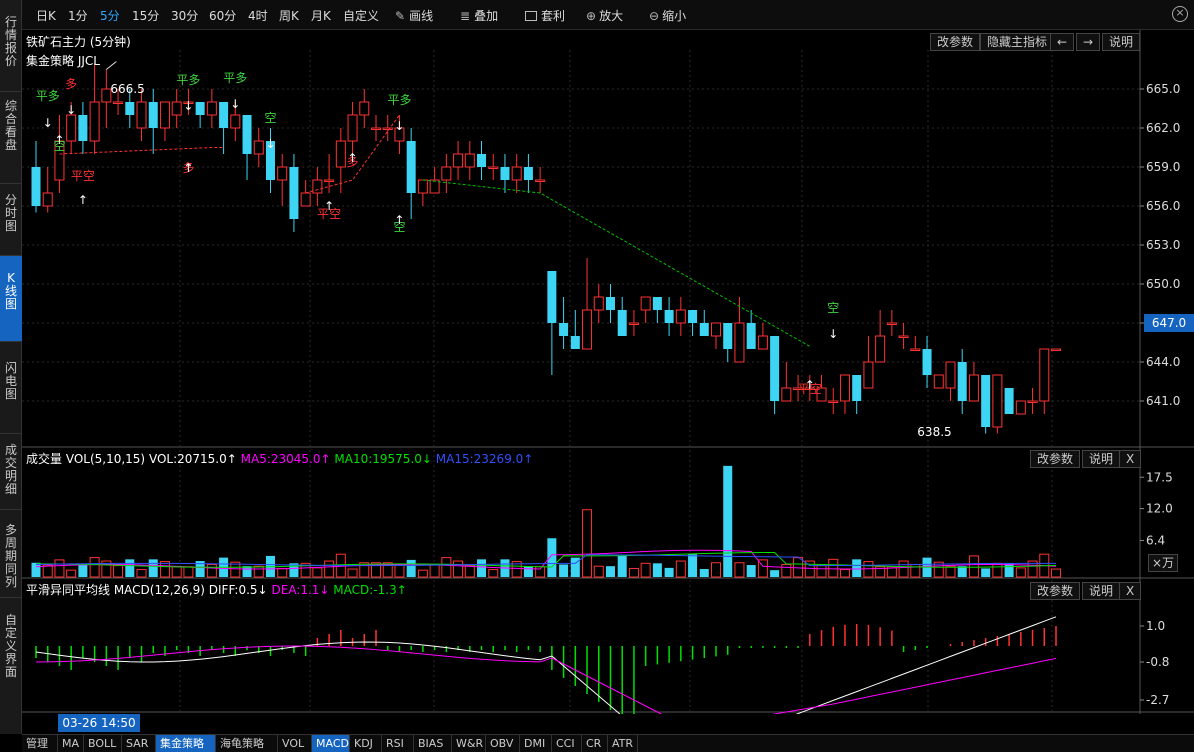  What do you see at coordinates (86, 459) in the screenshot?
I see `volume-title: 成交量 VOL(5,10,15)` at bounding box center [86, 459].